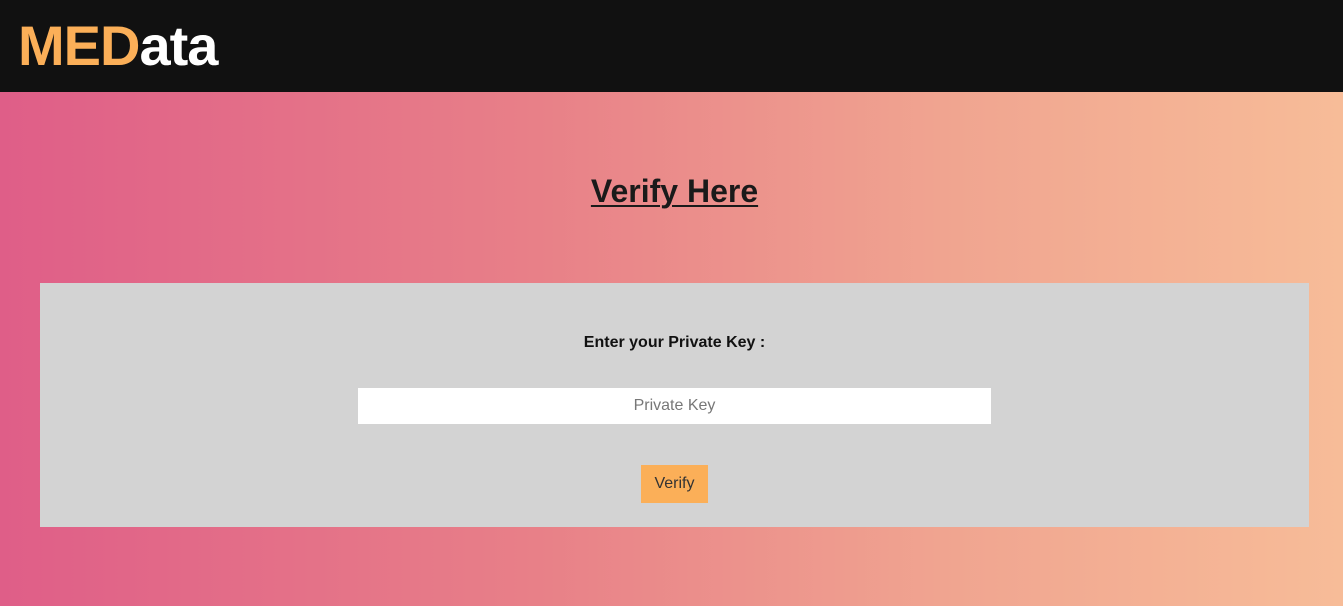 This screenshot has width=1343, height=606. I want to click on private-key-label: Enter your Private Key :, so click(674, 342).